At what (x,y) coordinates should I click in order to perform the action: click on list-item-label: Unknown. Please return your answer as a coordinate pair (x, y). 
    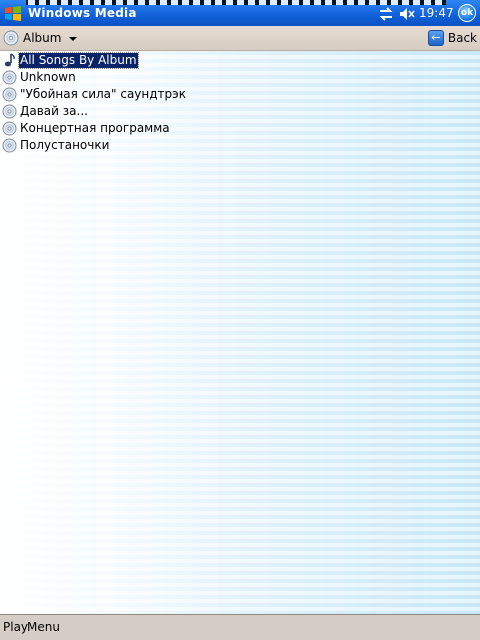
    Looking at the image, I should click on (48, 77).